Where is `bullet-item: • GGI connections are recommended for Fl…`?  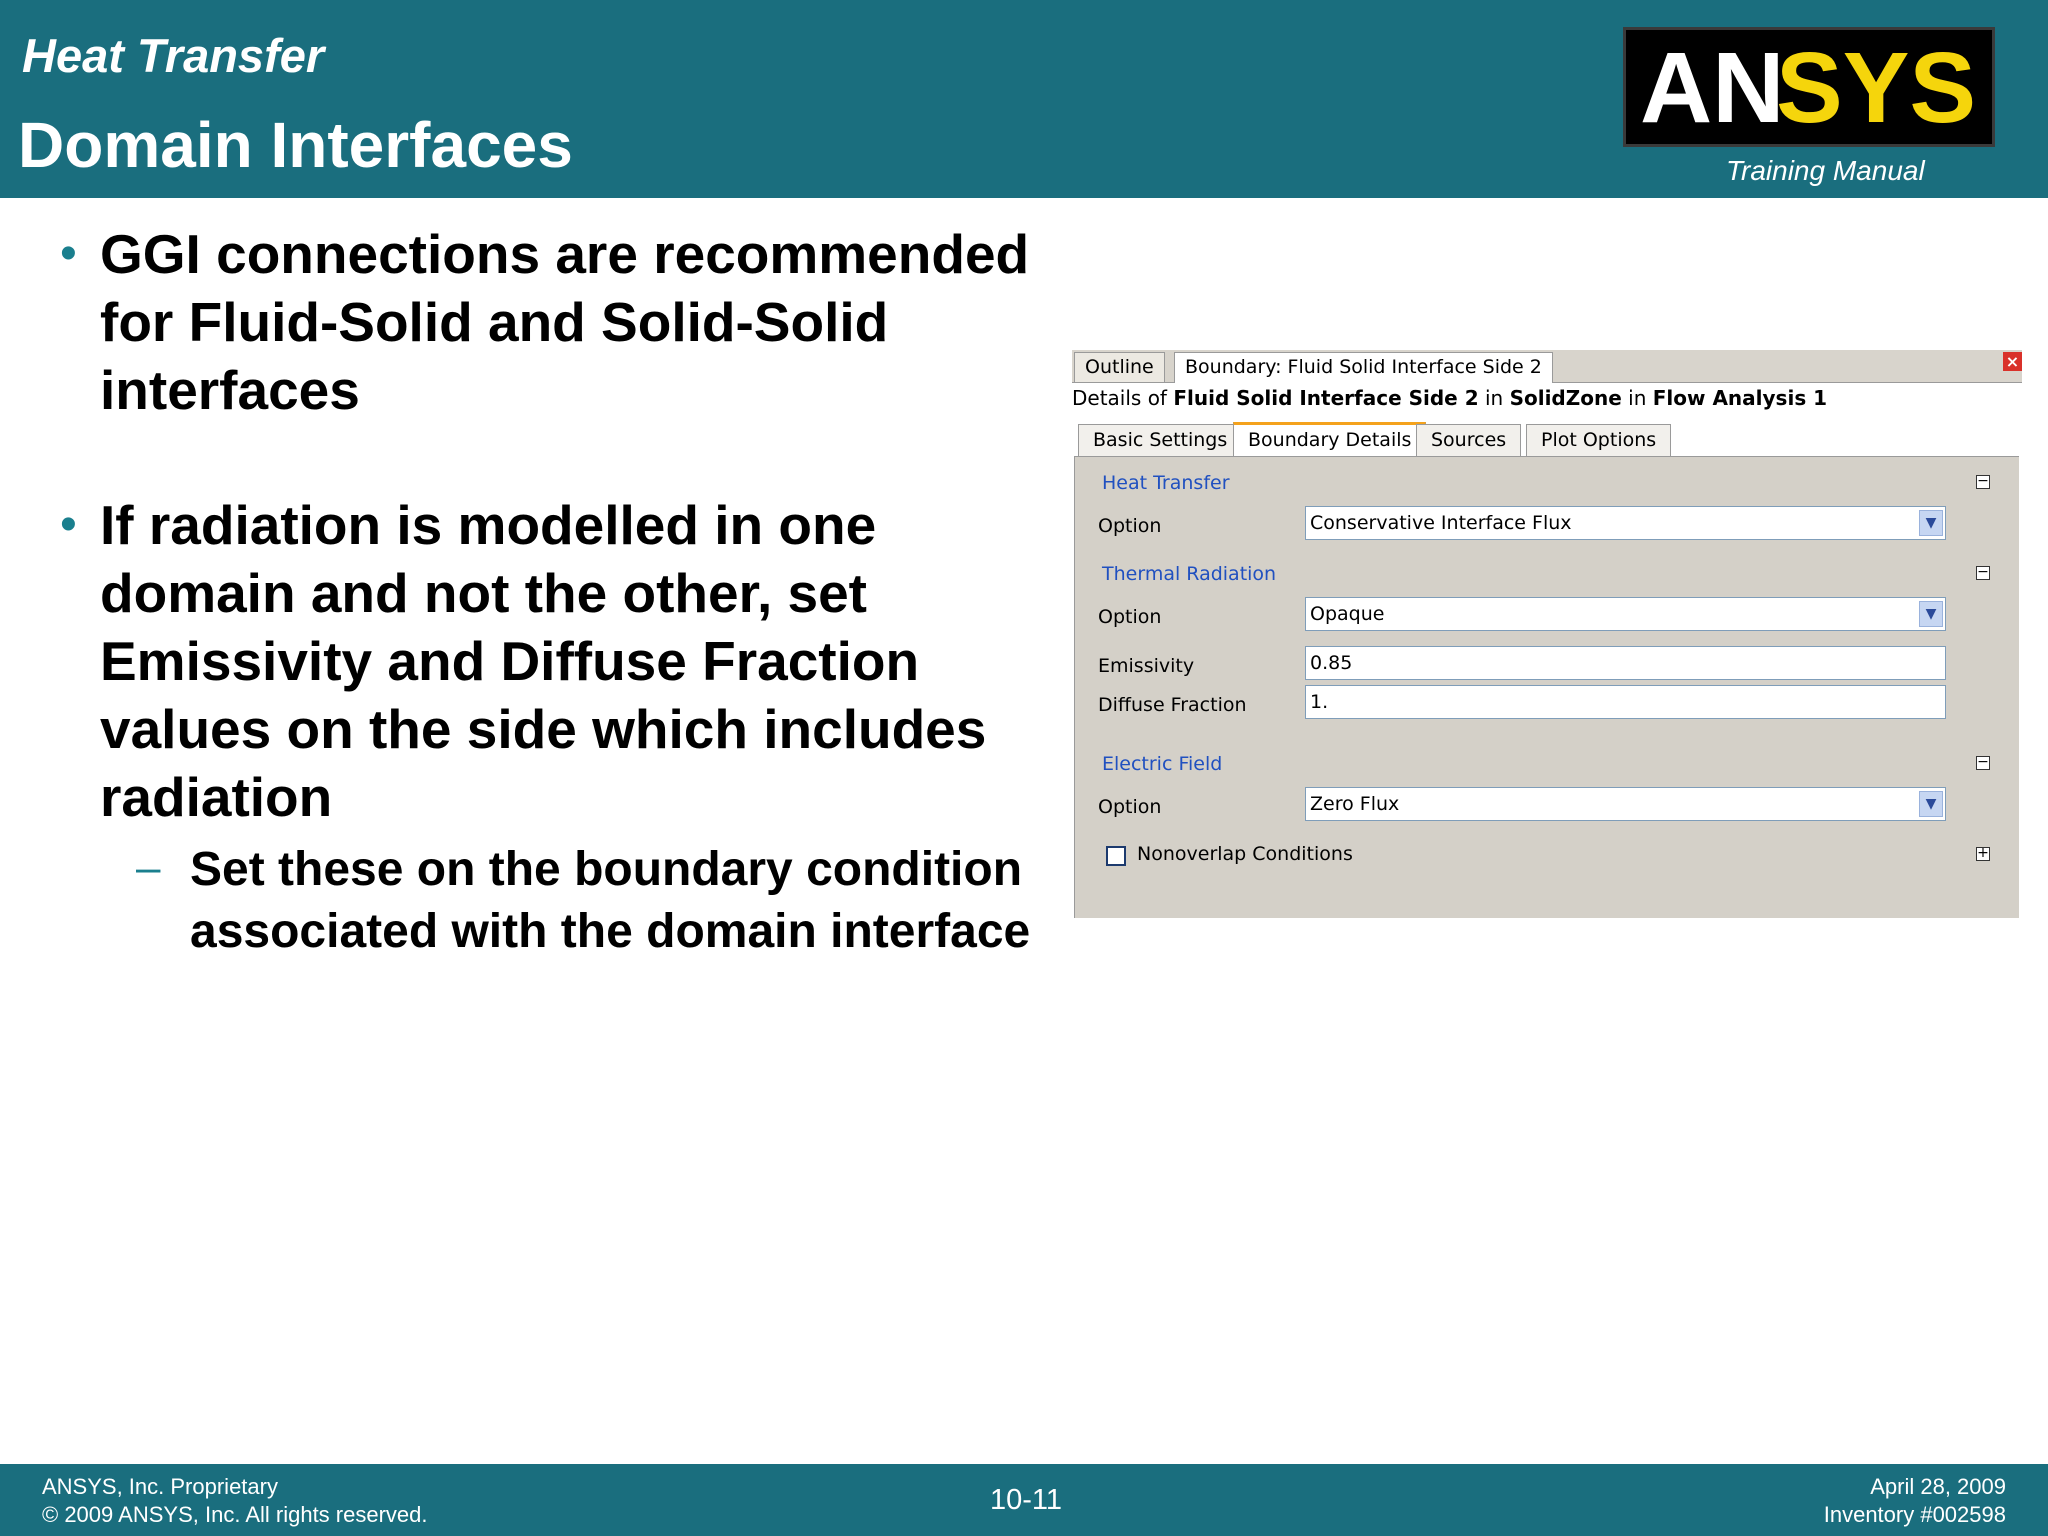
bullet-item: • GGI connections are recommended for Fl… is located at coordinates (550, 322).